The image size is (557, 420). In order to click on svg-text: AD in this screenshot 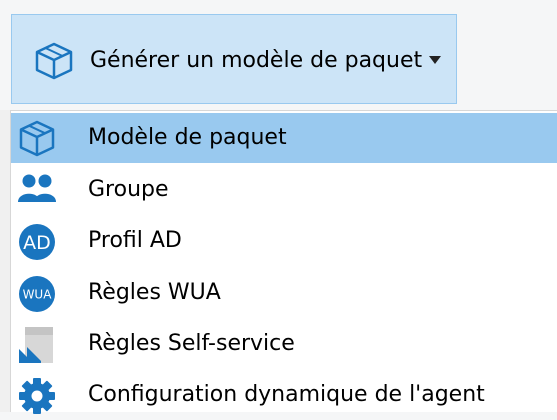, I will do `click(37, 243)`.